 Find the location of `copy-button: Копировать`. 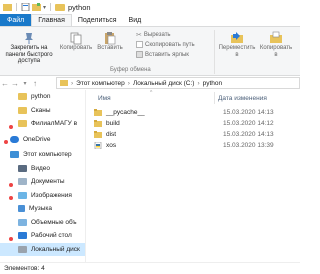

copy-button: Копировать is located at coordinates (76, 41).